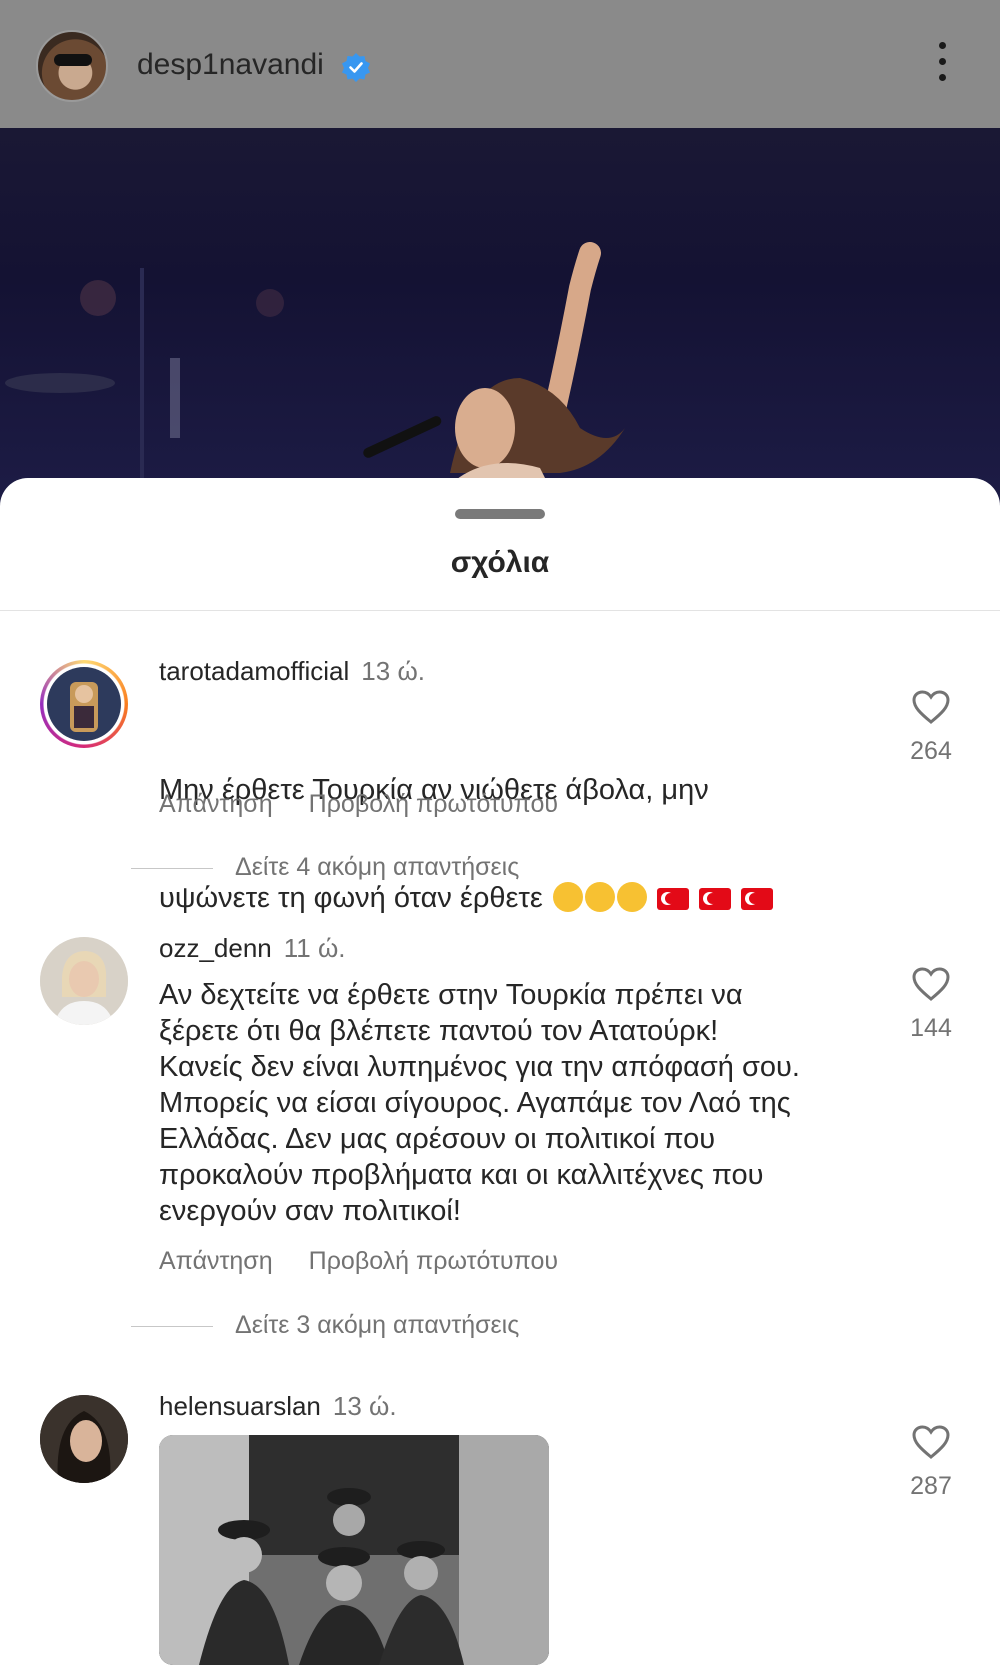  What do you see at coordinates (500, 610) in the screenshot?
I see `divider` at bounding box center [500, 610].